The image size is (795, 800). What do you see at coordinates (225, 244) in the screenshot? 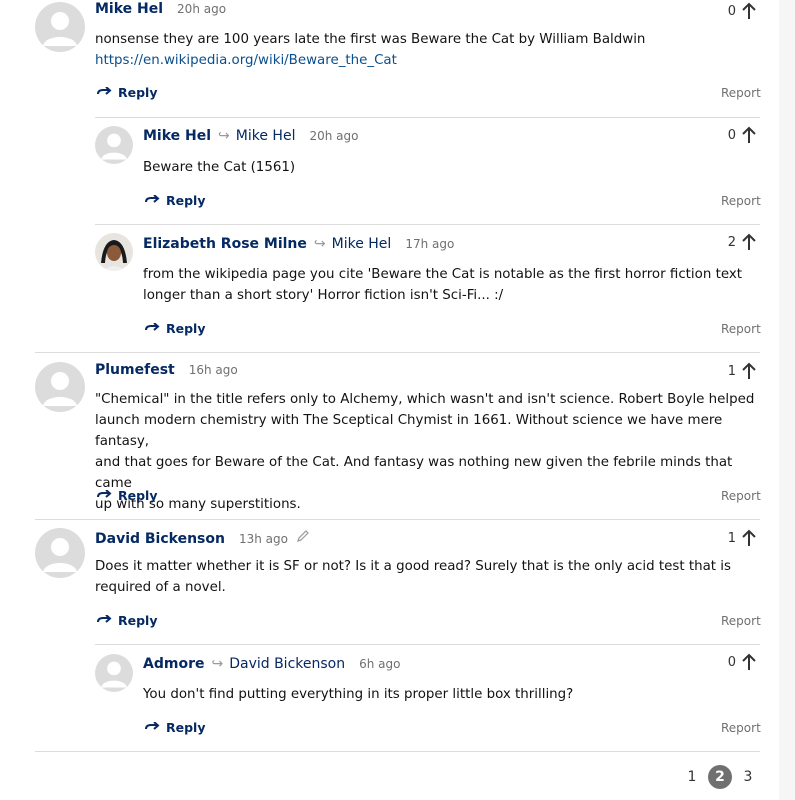
I see `author-name: Elizabeth Rose Milne` at bounding box center [225, 244].